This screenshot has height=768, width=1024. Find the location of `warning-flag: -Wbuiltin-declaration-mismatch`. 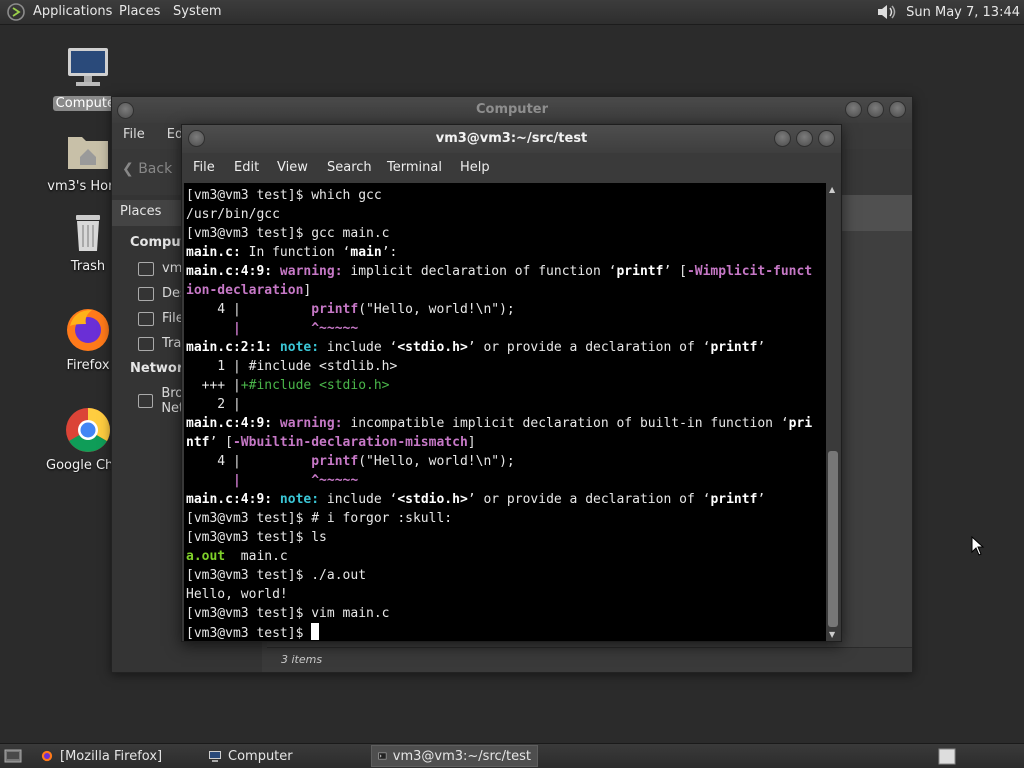

warning-flag: -Wbuiltin-declaration-mismatch is located at coordinates (350, 442).